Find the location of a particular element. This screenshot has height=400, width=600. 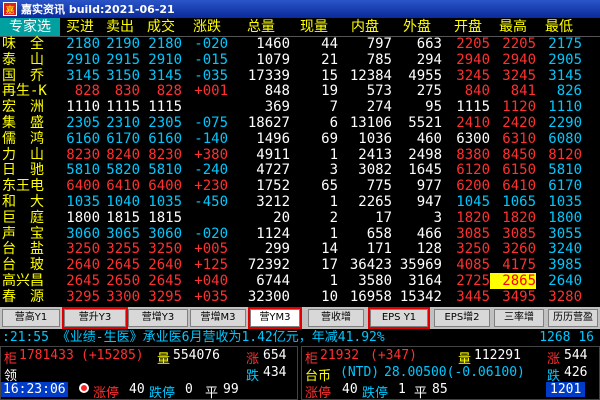

cell-ask: 6170 is located at coordinates (123, 138).